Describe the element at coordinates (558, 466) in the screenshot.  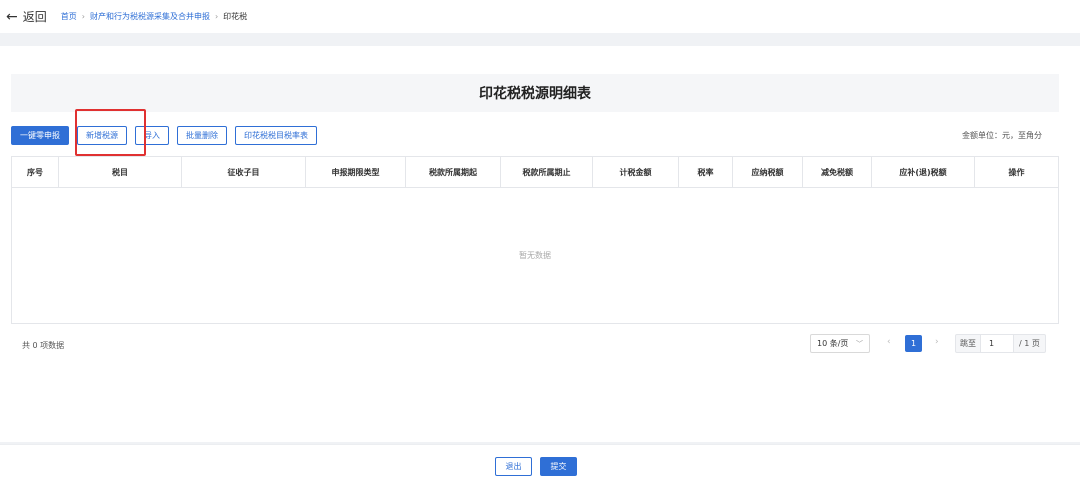
I see `submit-button: 提交` at that location.